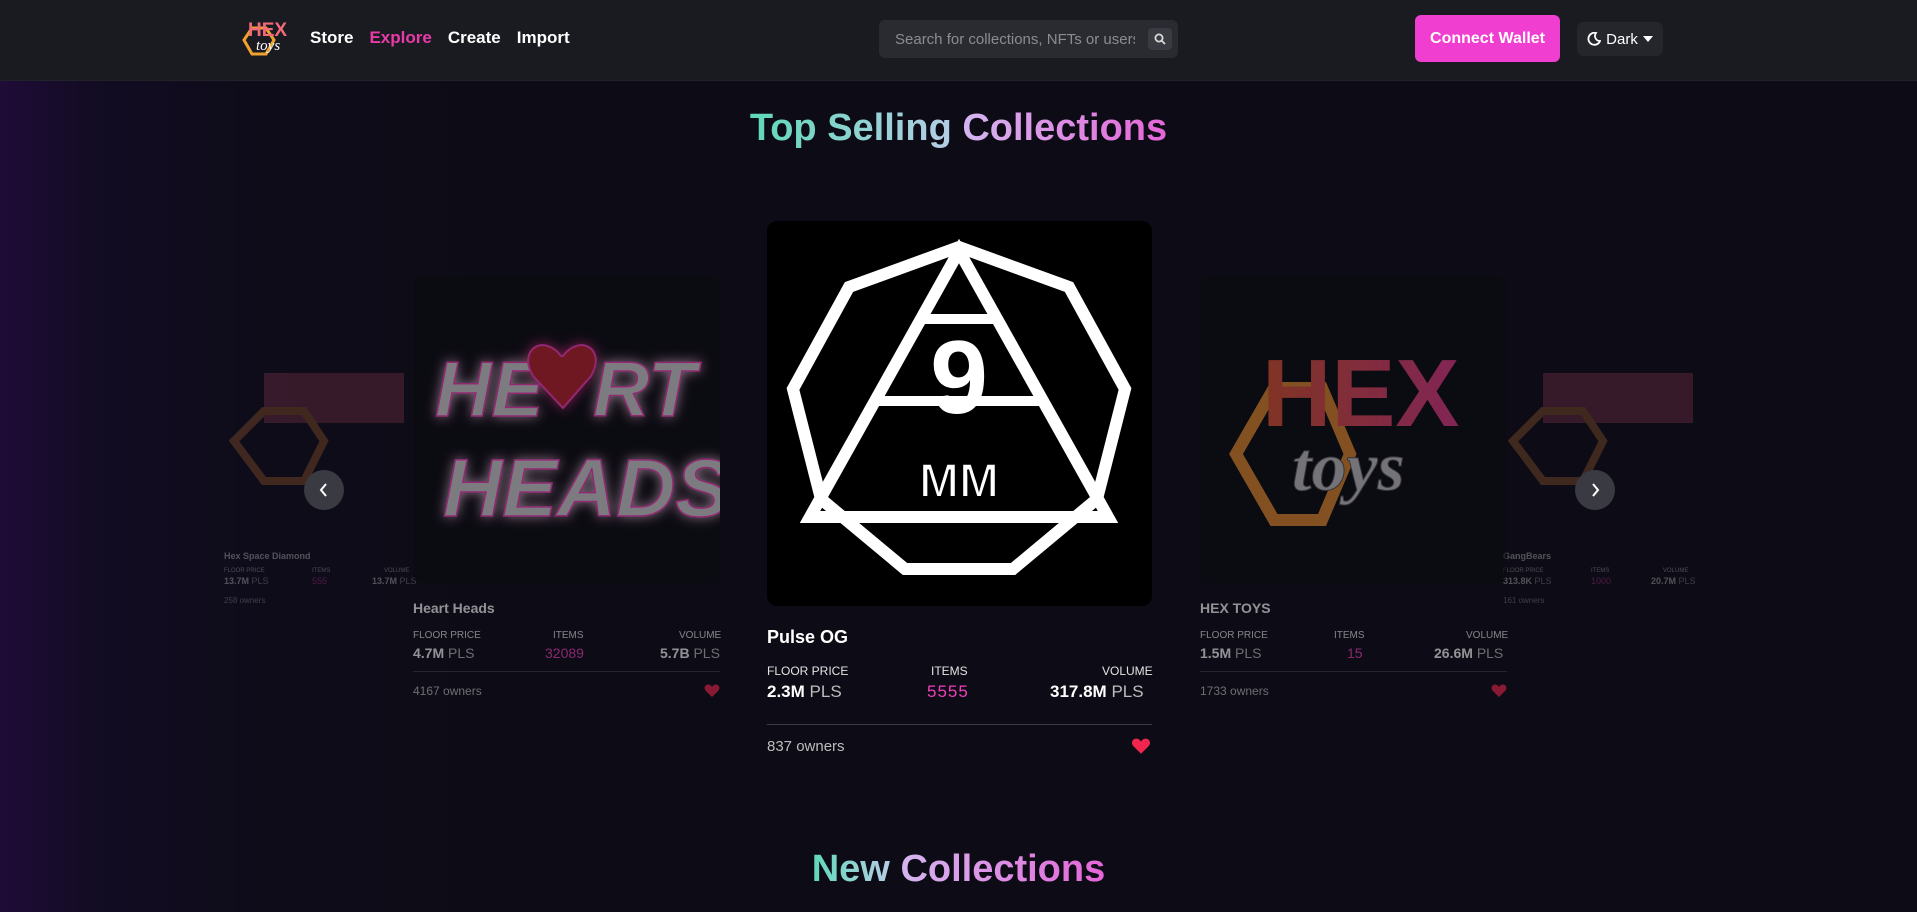 This screenshot has width=1917, height=912. Describe the element at coordinates (566, 429) in the screenshot. I see `collection-image: HE RT HEADS` at that location.